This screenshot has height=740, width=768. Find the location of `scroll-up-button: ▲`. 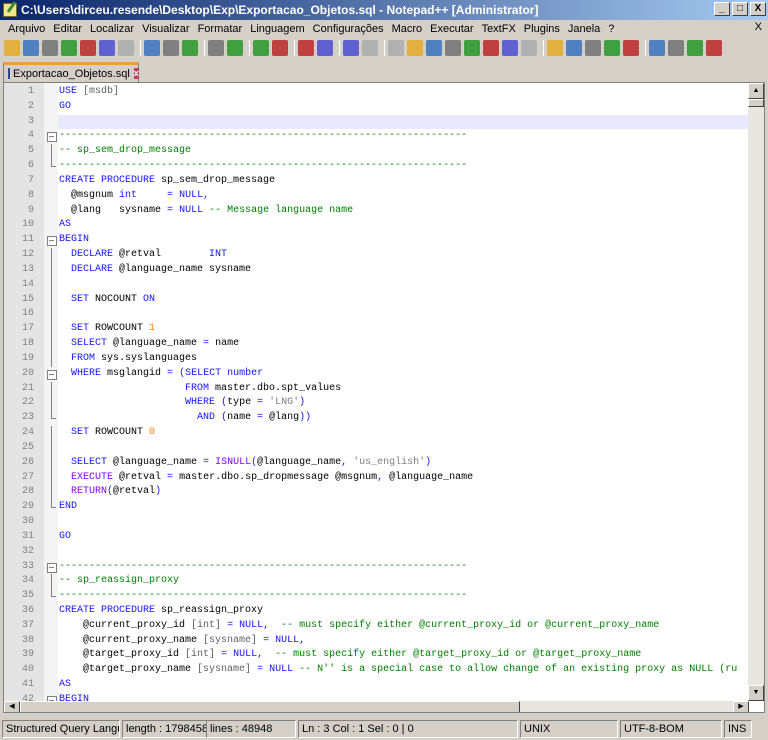

scroll-up-button: ▲ is located at coordinates (756, 91).